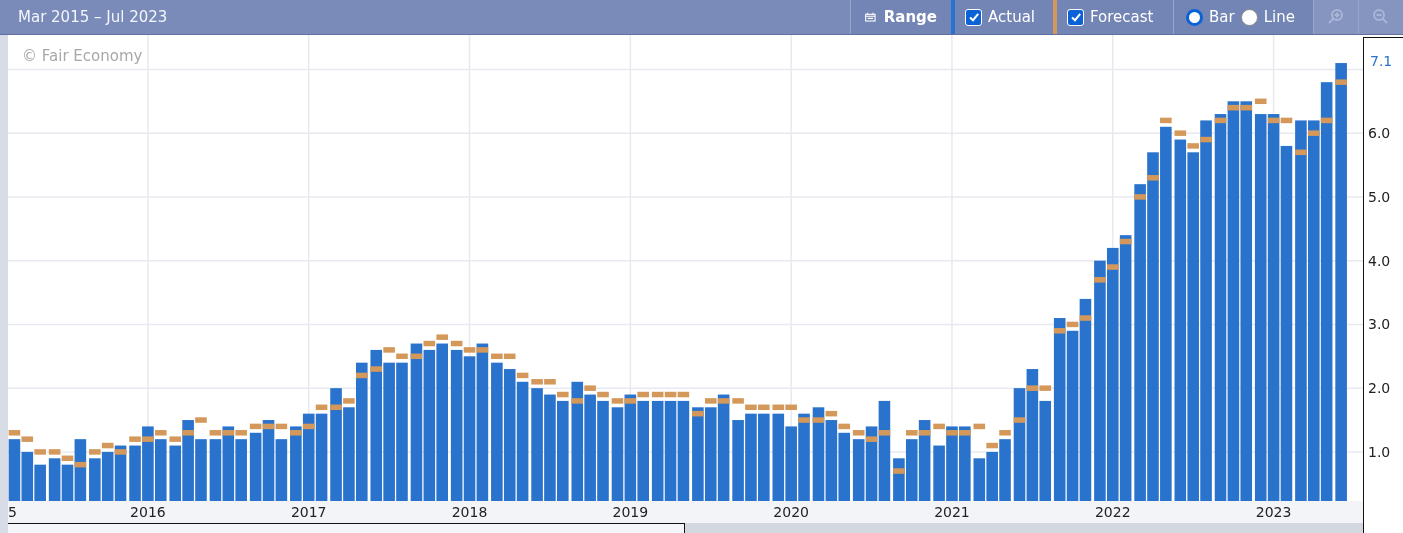 The width and height of the screenshot is (1403, 533). I want to click on axis-label: 2018, so click(469, 512).